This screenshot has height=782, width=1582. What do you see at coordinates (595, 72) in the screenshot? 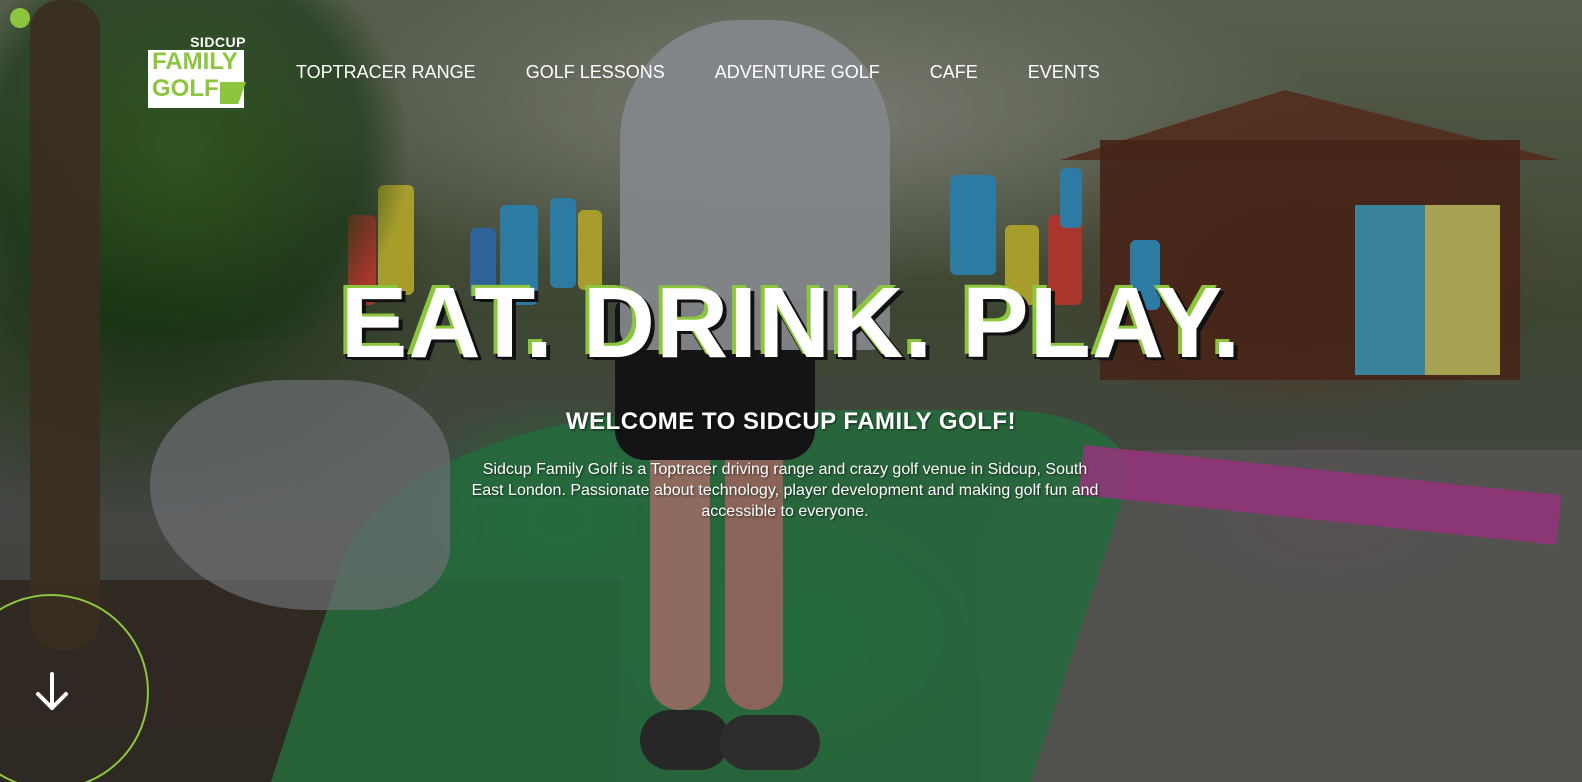
I see `nav-golf-lessons: GOLF LESSONS` at bounding box center [595, 72].